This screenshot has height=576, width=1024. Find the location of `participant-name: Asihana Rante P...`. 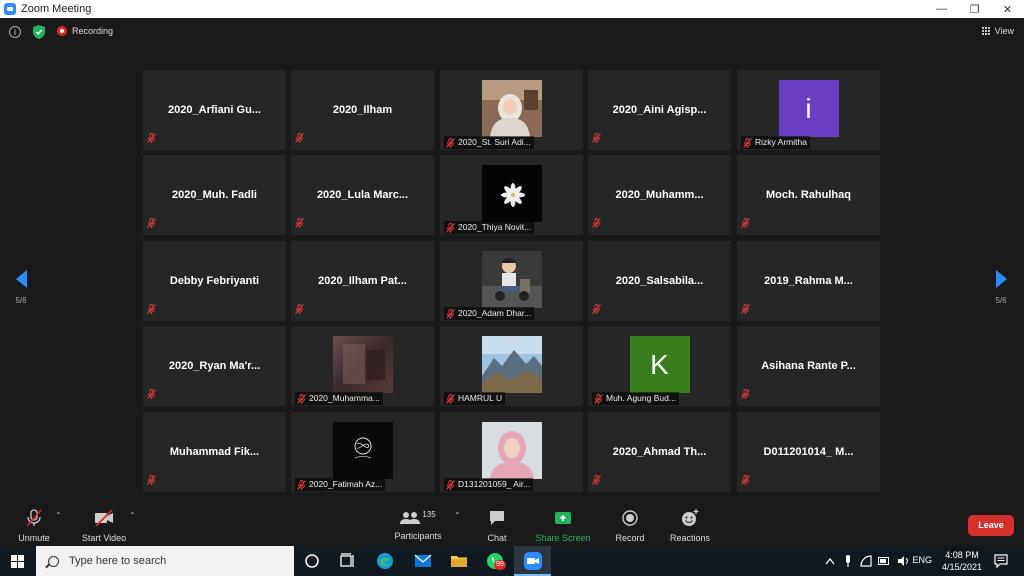

participant-name: Asihana Rante P... is located at coordinates (808, 366).